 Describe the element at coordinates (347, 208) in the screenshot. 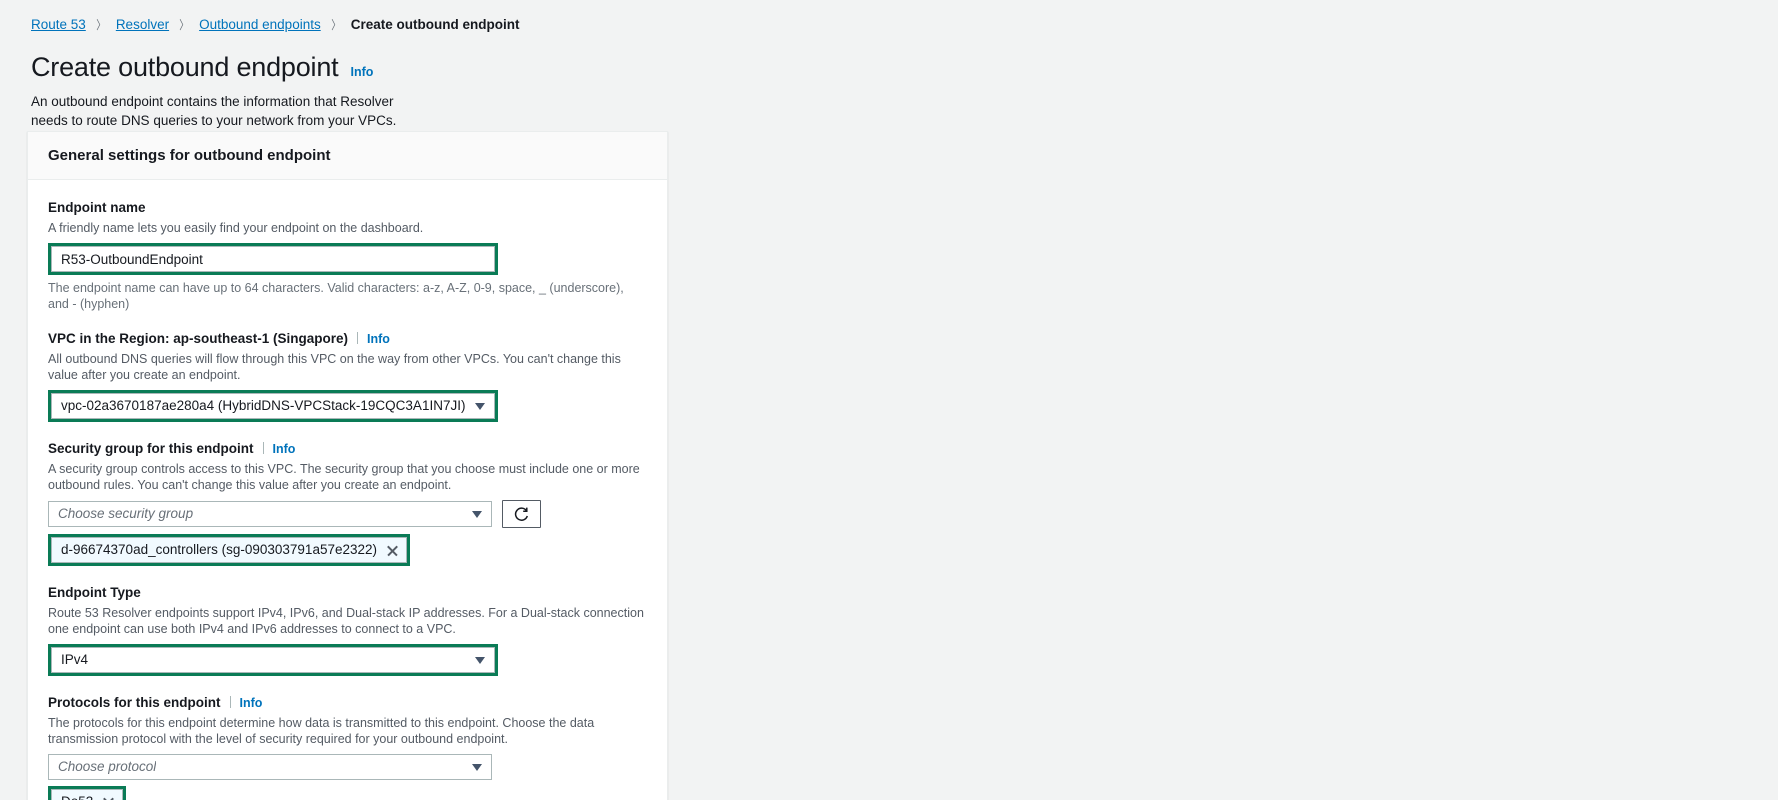

I see `endpoint-name-label-row: Endpoint name` at that location.